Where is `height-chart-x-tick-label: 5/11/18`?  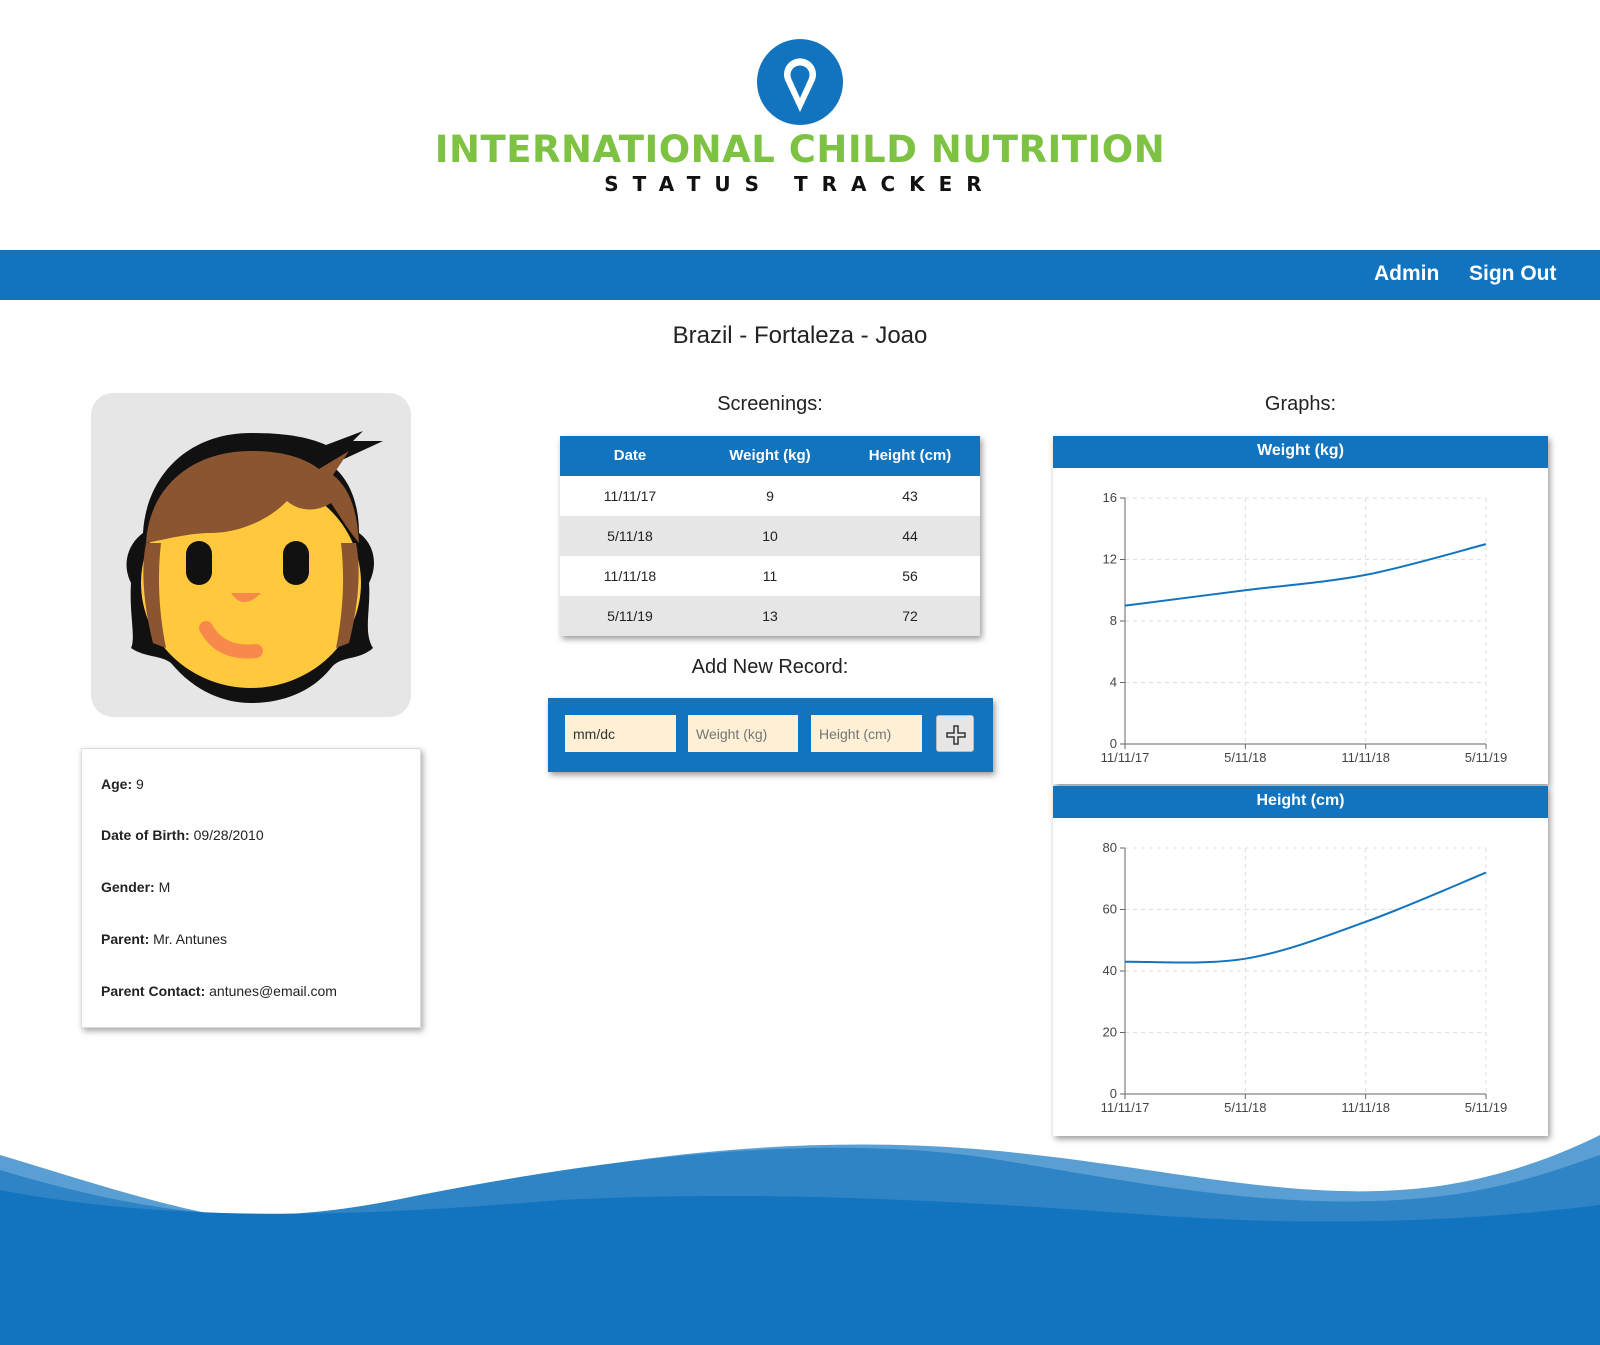
height-chart-x-tick-label: 5/11/18 is located at coordinates (1245, 1107).